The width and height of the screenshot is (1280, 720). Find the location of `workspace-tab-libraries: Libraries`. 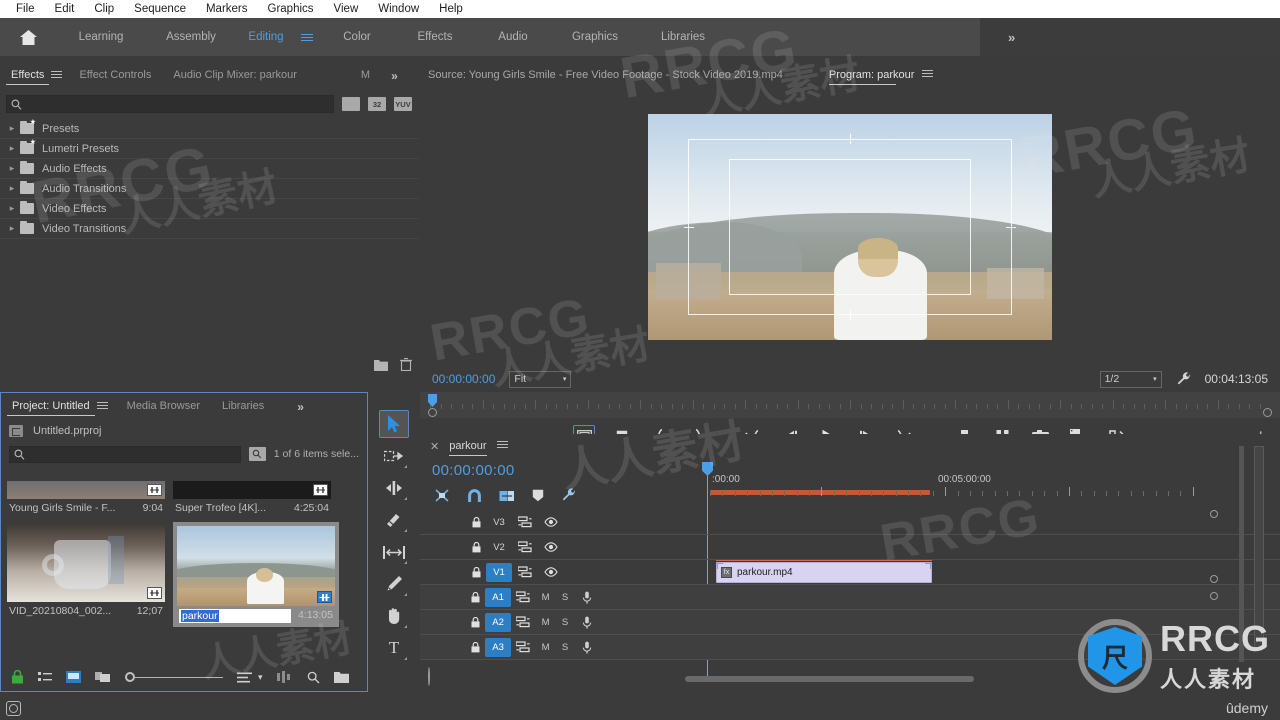

workspace-tab-libraries: Libraries is located at coordinates (683, 37).